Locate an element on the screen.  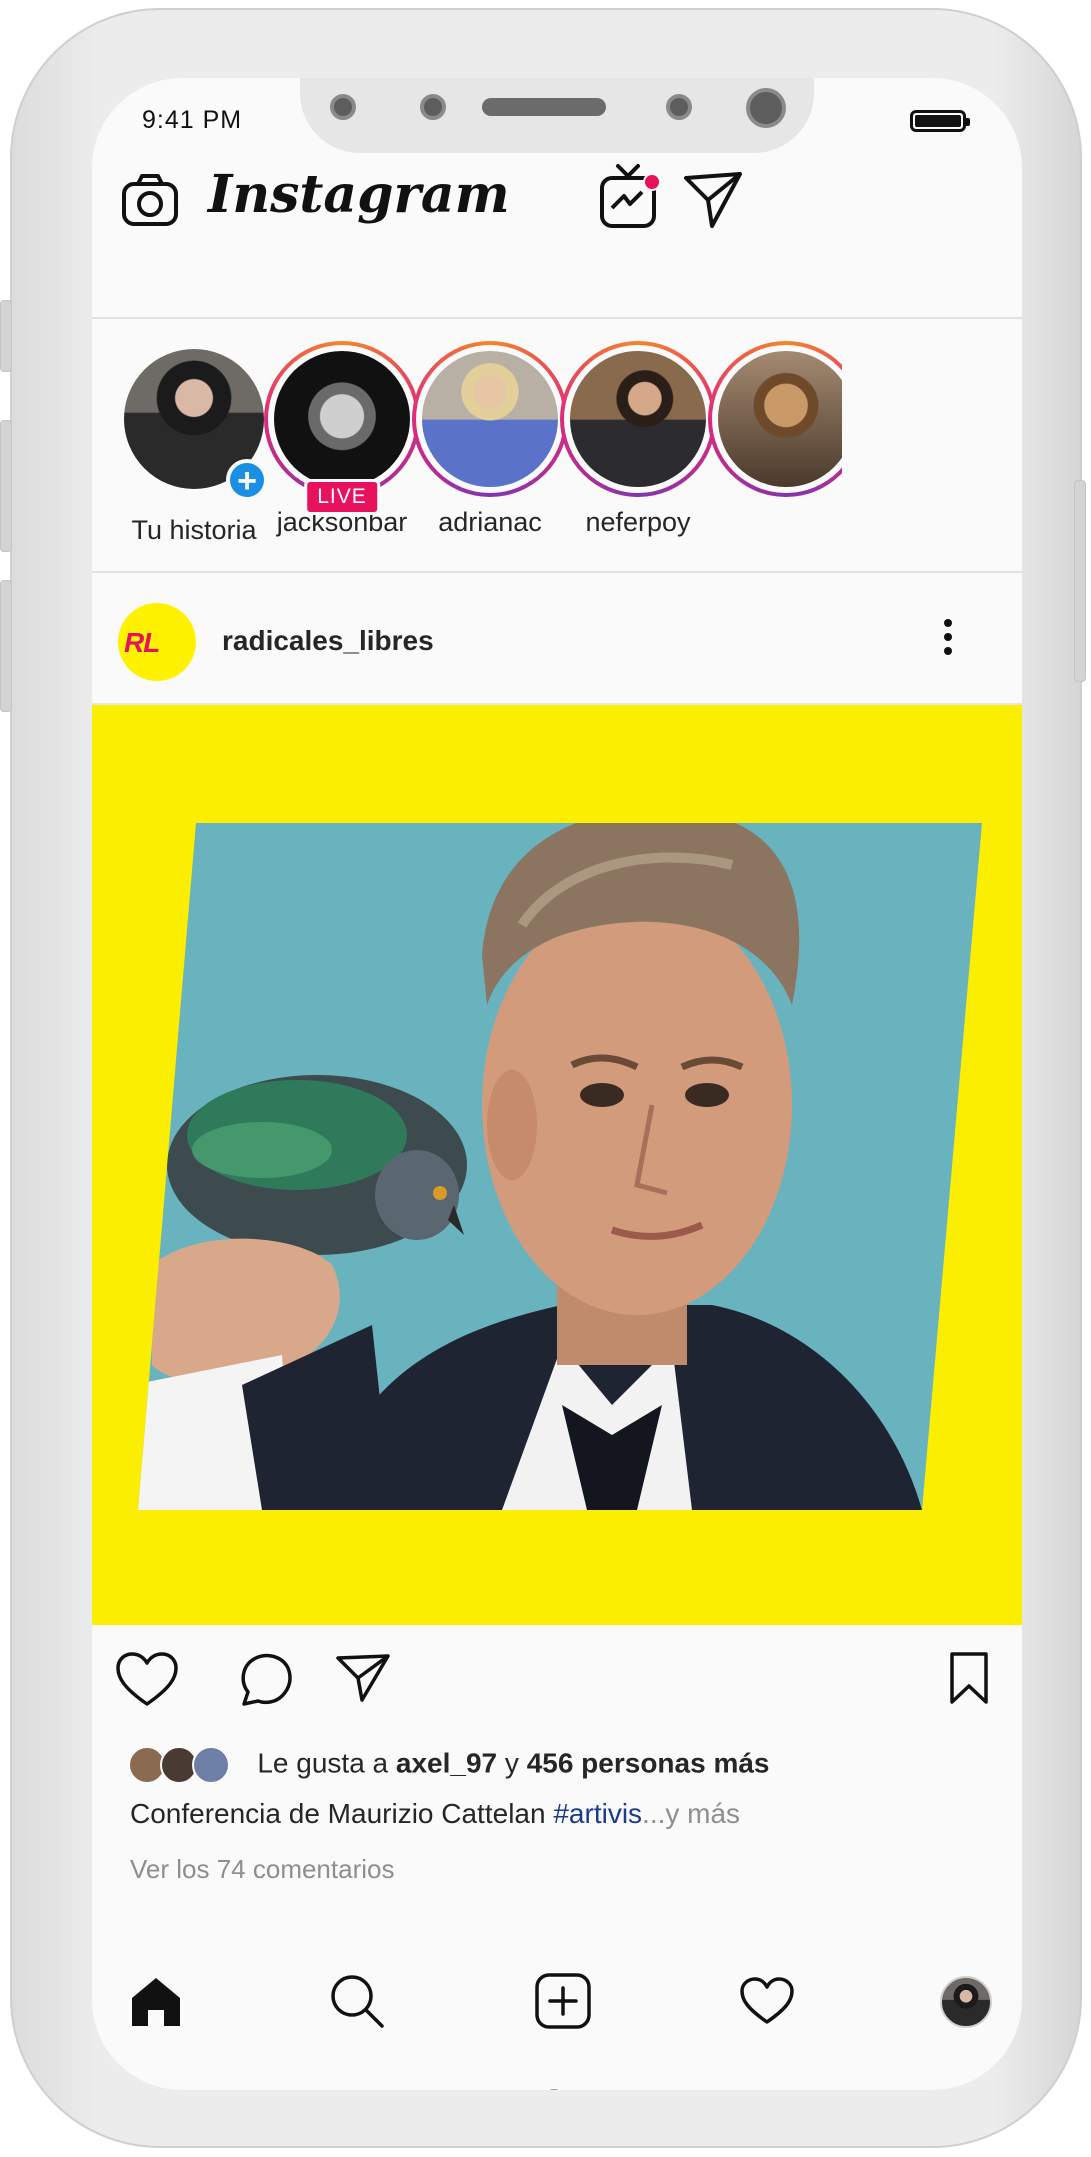
story-ring: LIVE is located at coordinates (342, 428).